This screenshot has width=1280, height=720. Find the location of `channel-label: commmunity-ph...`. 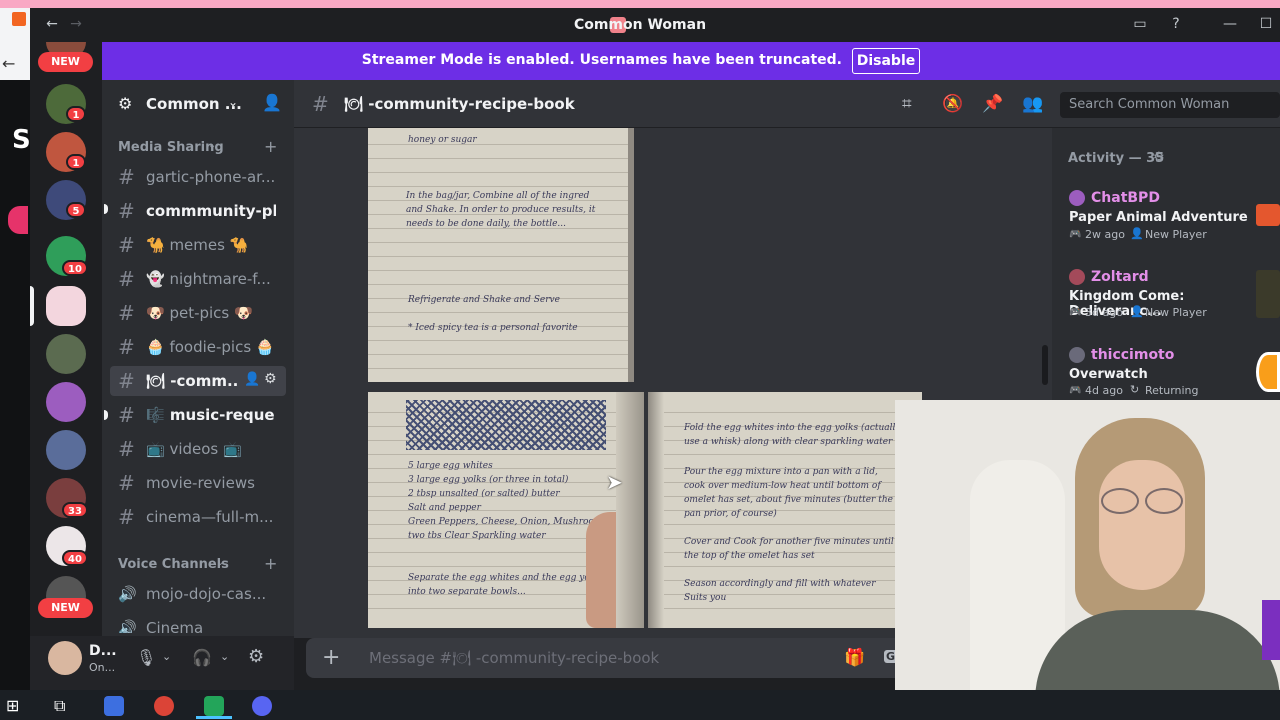

channel-label: commmunity-ph... is located at coordinates (211, 211).